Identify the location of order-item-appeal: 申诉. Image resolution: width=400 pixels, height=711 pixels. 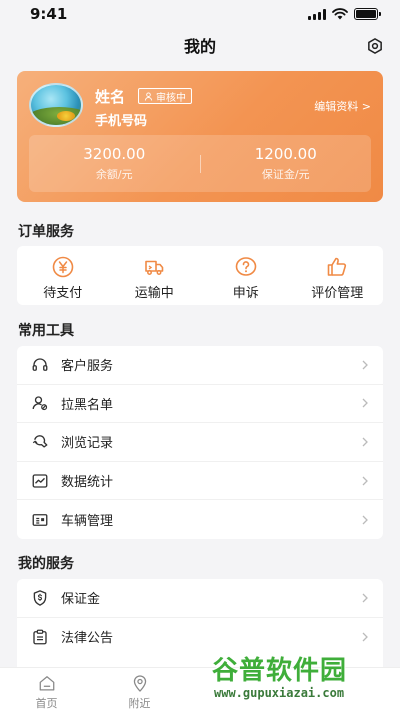
(246, 275).